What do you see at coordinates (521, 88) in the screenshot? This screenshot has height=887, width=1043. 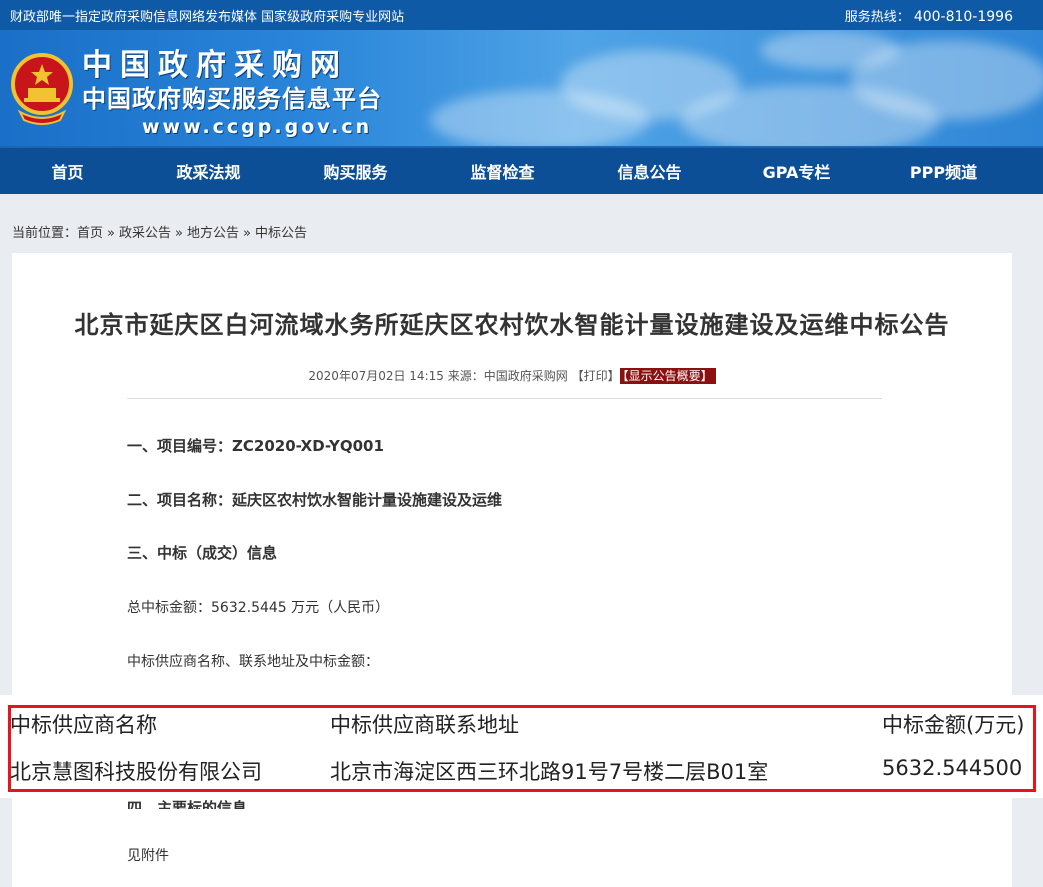 I see `site-banner: 中国政府采购网 中国政府购买服务信息平台 www.ccgp.gov.cn` at bounding box center [521, 88].